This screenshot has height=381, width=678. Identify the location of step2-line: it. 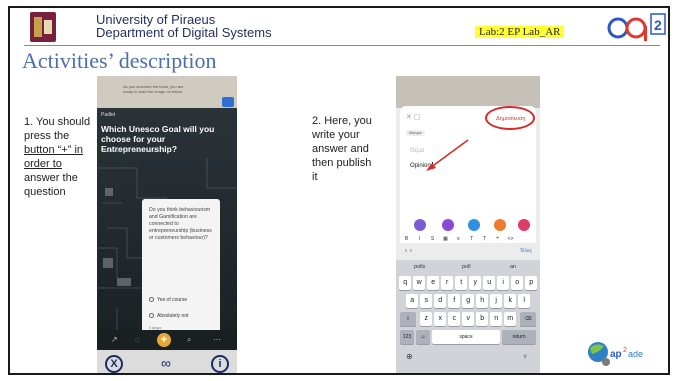
(315, 177).